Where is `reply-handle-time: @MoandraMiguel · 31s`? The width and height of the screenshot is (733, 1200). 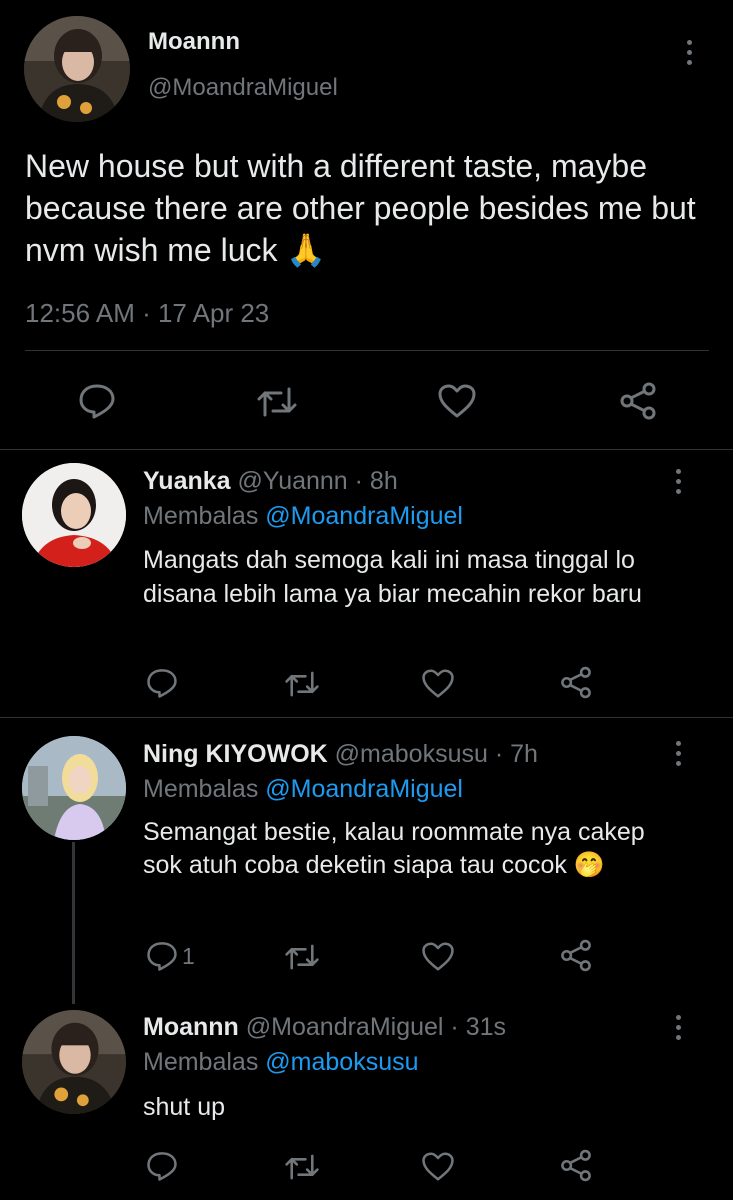
reply-handle-time: @MoandraMiguel · 31s is located at coordinates (376, 1027).